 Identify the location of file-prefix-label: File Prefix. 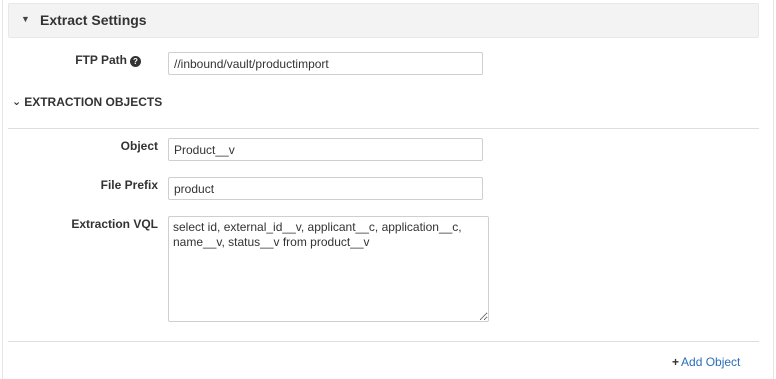
(129, 185).